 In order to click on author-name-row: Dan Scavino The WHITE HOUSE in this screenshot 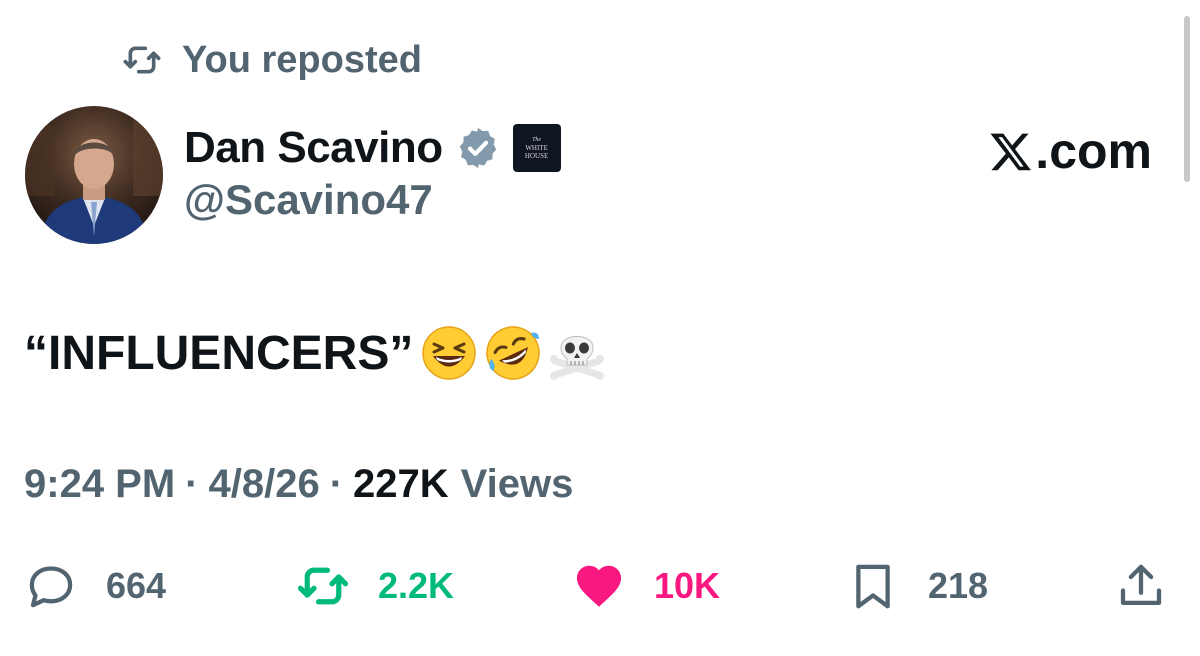, I will do `click(372, 148)`.